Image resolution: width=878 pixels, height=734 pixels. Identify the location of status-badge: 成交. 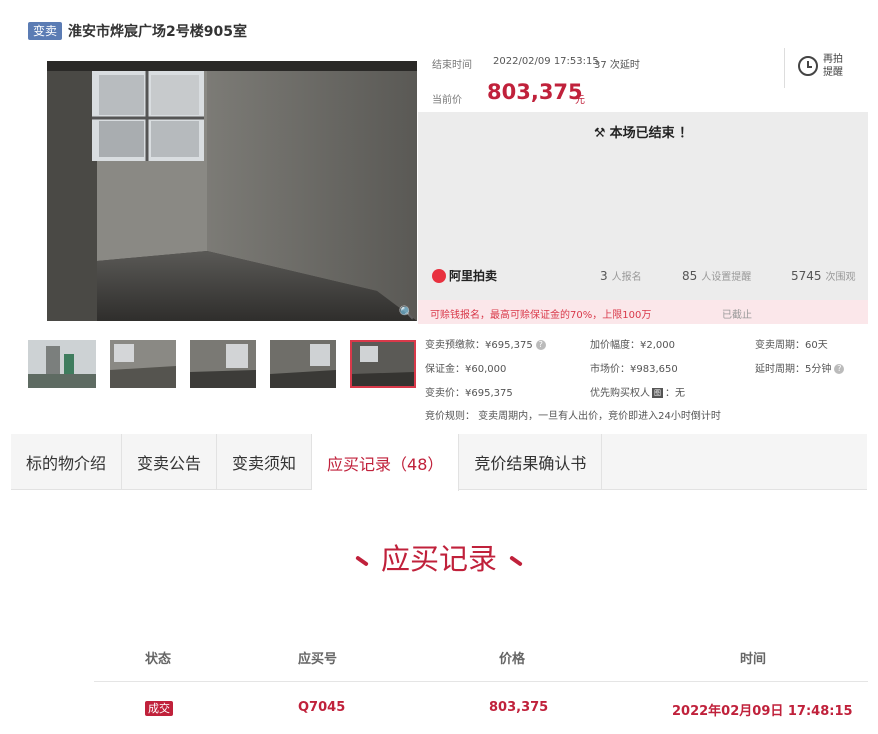
(159, 708).